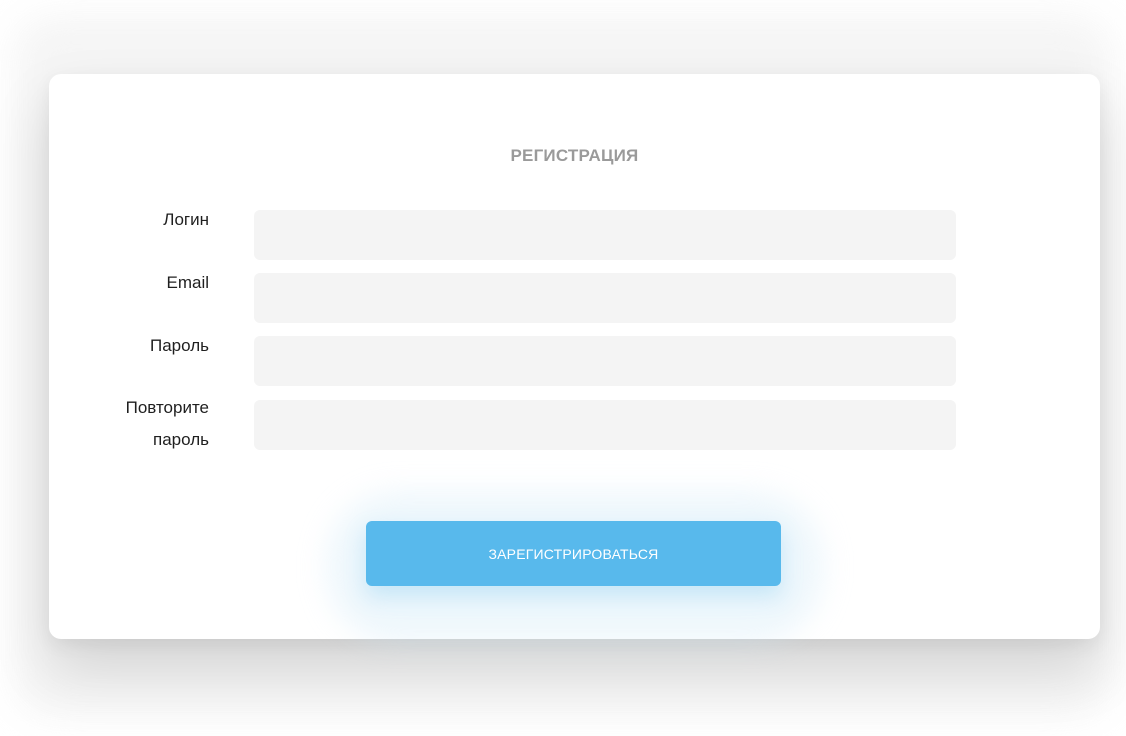 The width and height of the screenshot is (1126, 736). Describe the element at coordinates (187, 282) in the screenshot. I see `email-label: Email` at that location.